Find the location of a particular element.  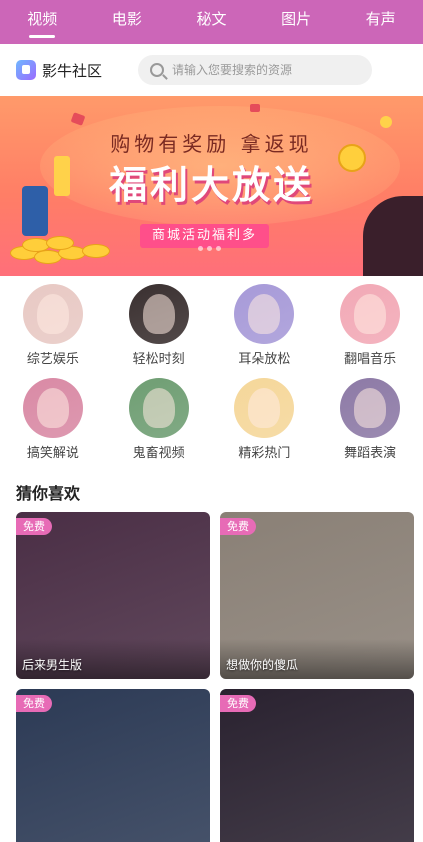

category-relax-moment: 轻松时刻 is located at coordinates (159, 326).